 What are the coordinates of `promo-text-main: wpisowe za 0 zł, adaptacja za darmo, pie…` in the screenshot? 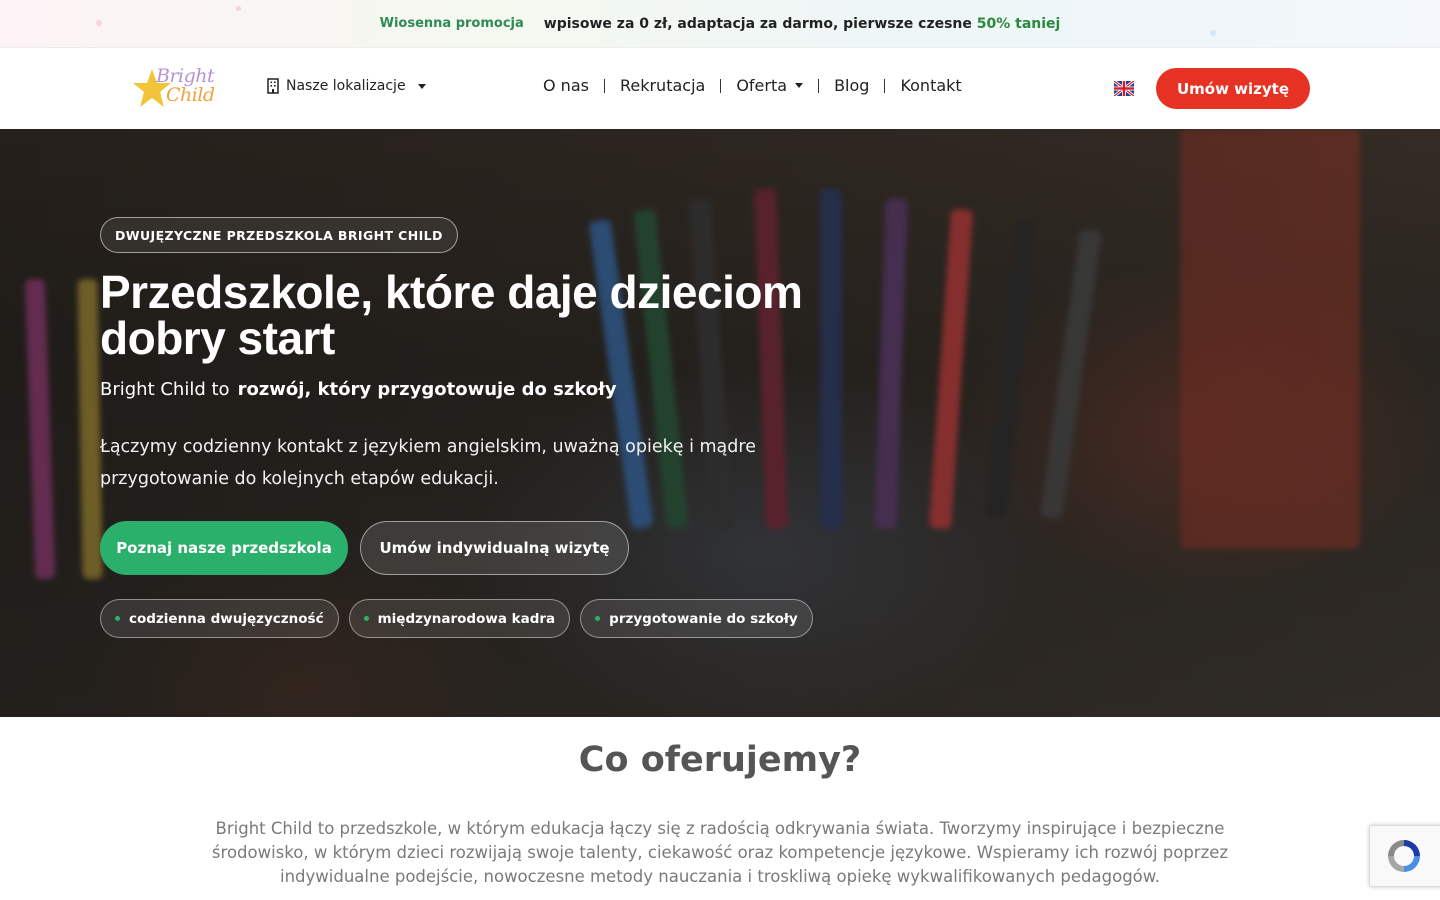 It's located at (757, 23).